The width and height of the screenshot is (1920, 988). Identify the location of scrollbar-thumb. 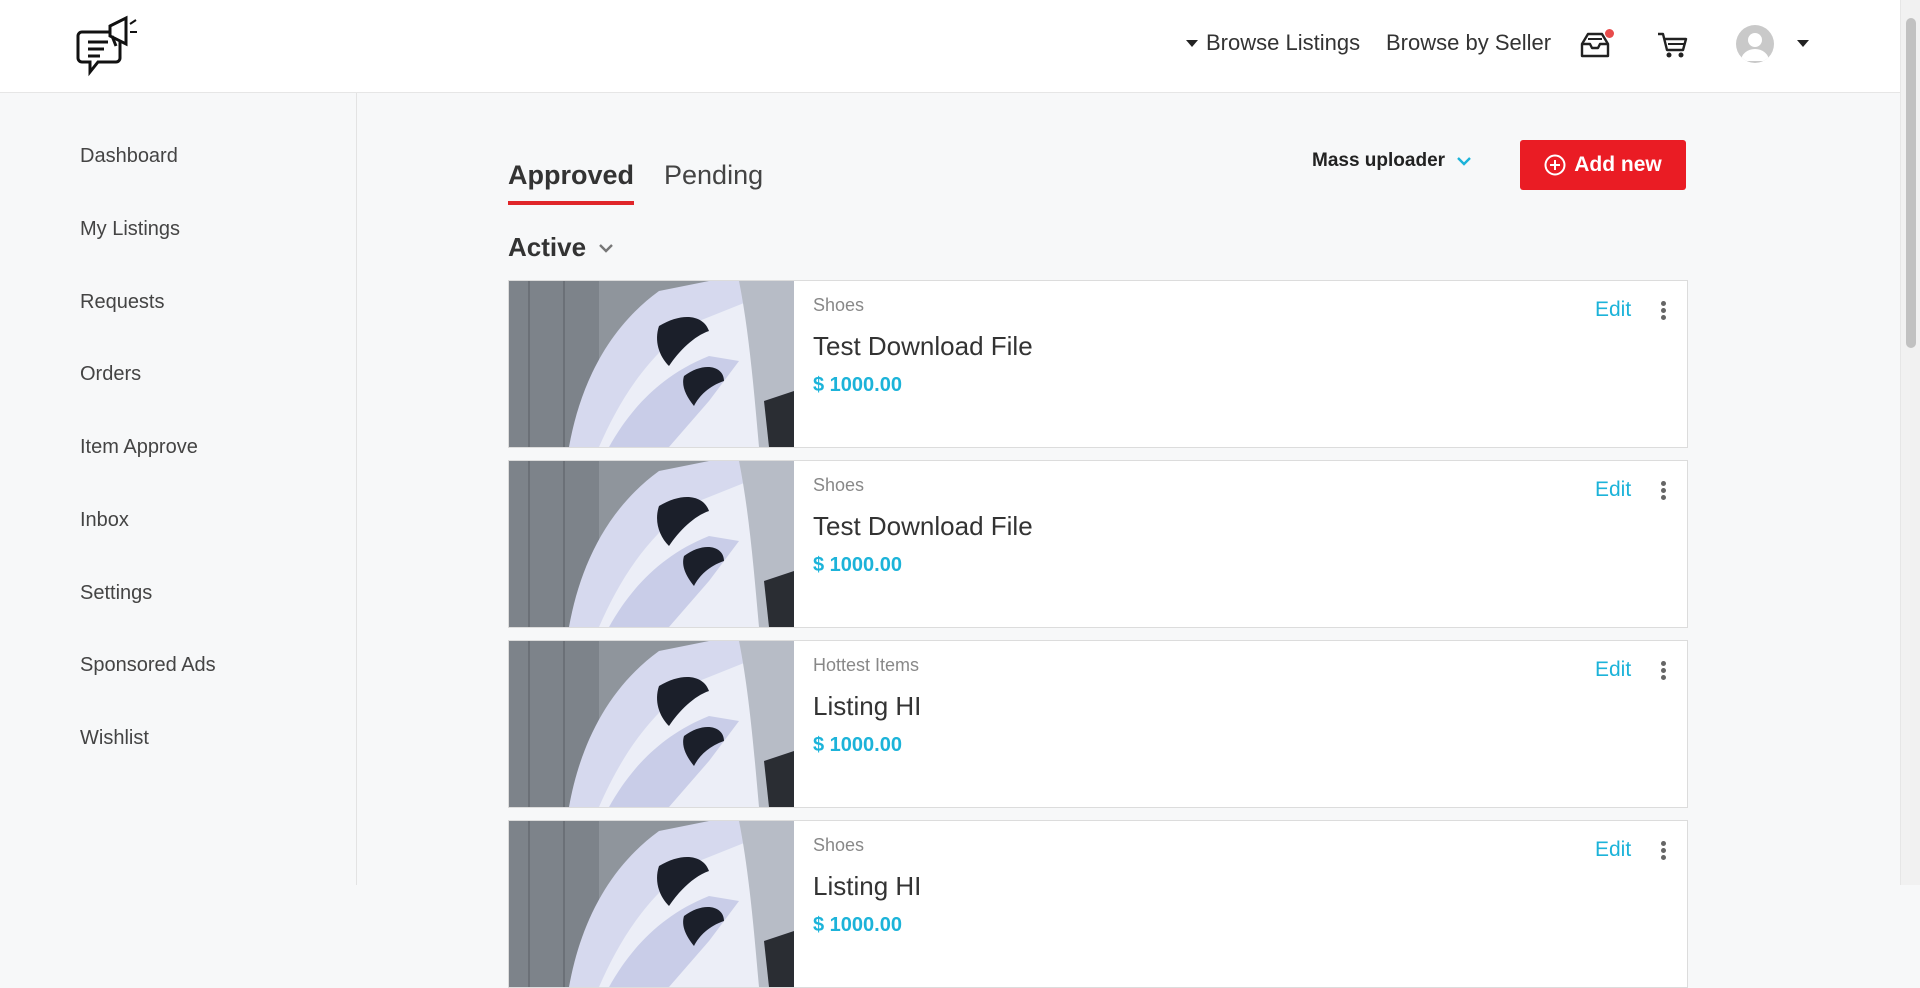
(1911, 183).